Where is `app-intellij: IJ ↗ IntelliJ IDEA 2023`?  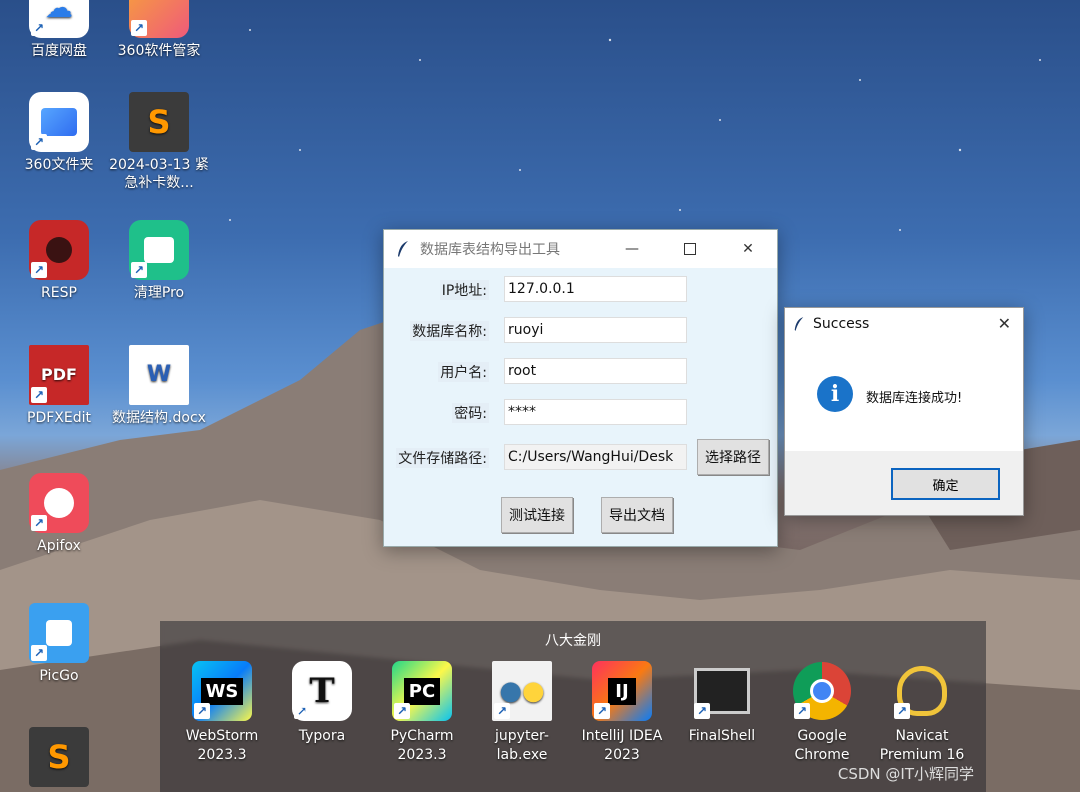 app-intellij: IJ ↗ IntelliJ IDEA 2023 is located at coordinates (622, 713).